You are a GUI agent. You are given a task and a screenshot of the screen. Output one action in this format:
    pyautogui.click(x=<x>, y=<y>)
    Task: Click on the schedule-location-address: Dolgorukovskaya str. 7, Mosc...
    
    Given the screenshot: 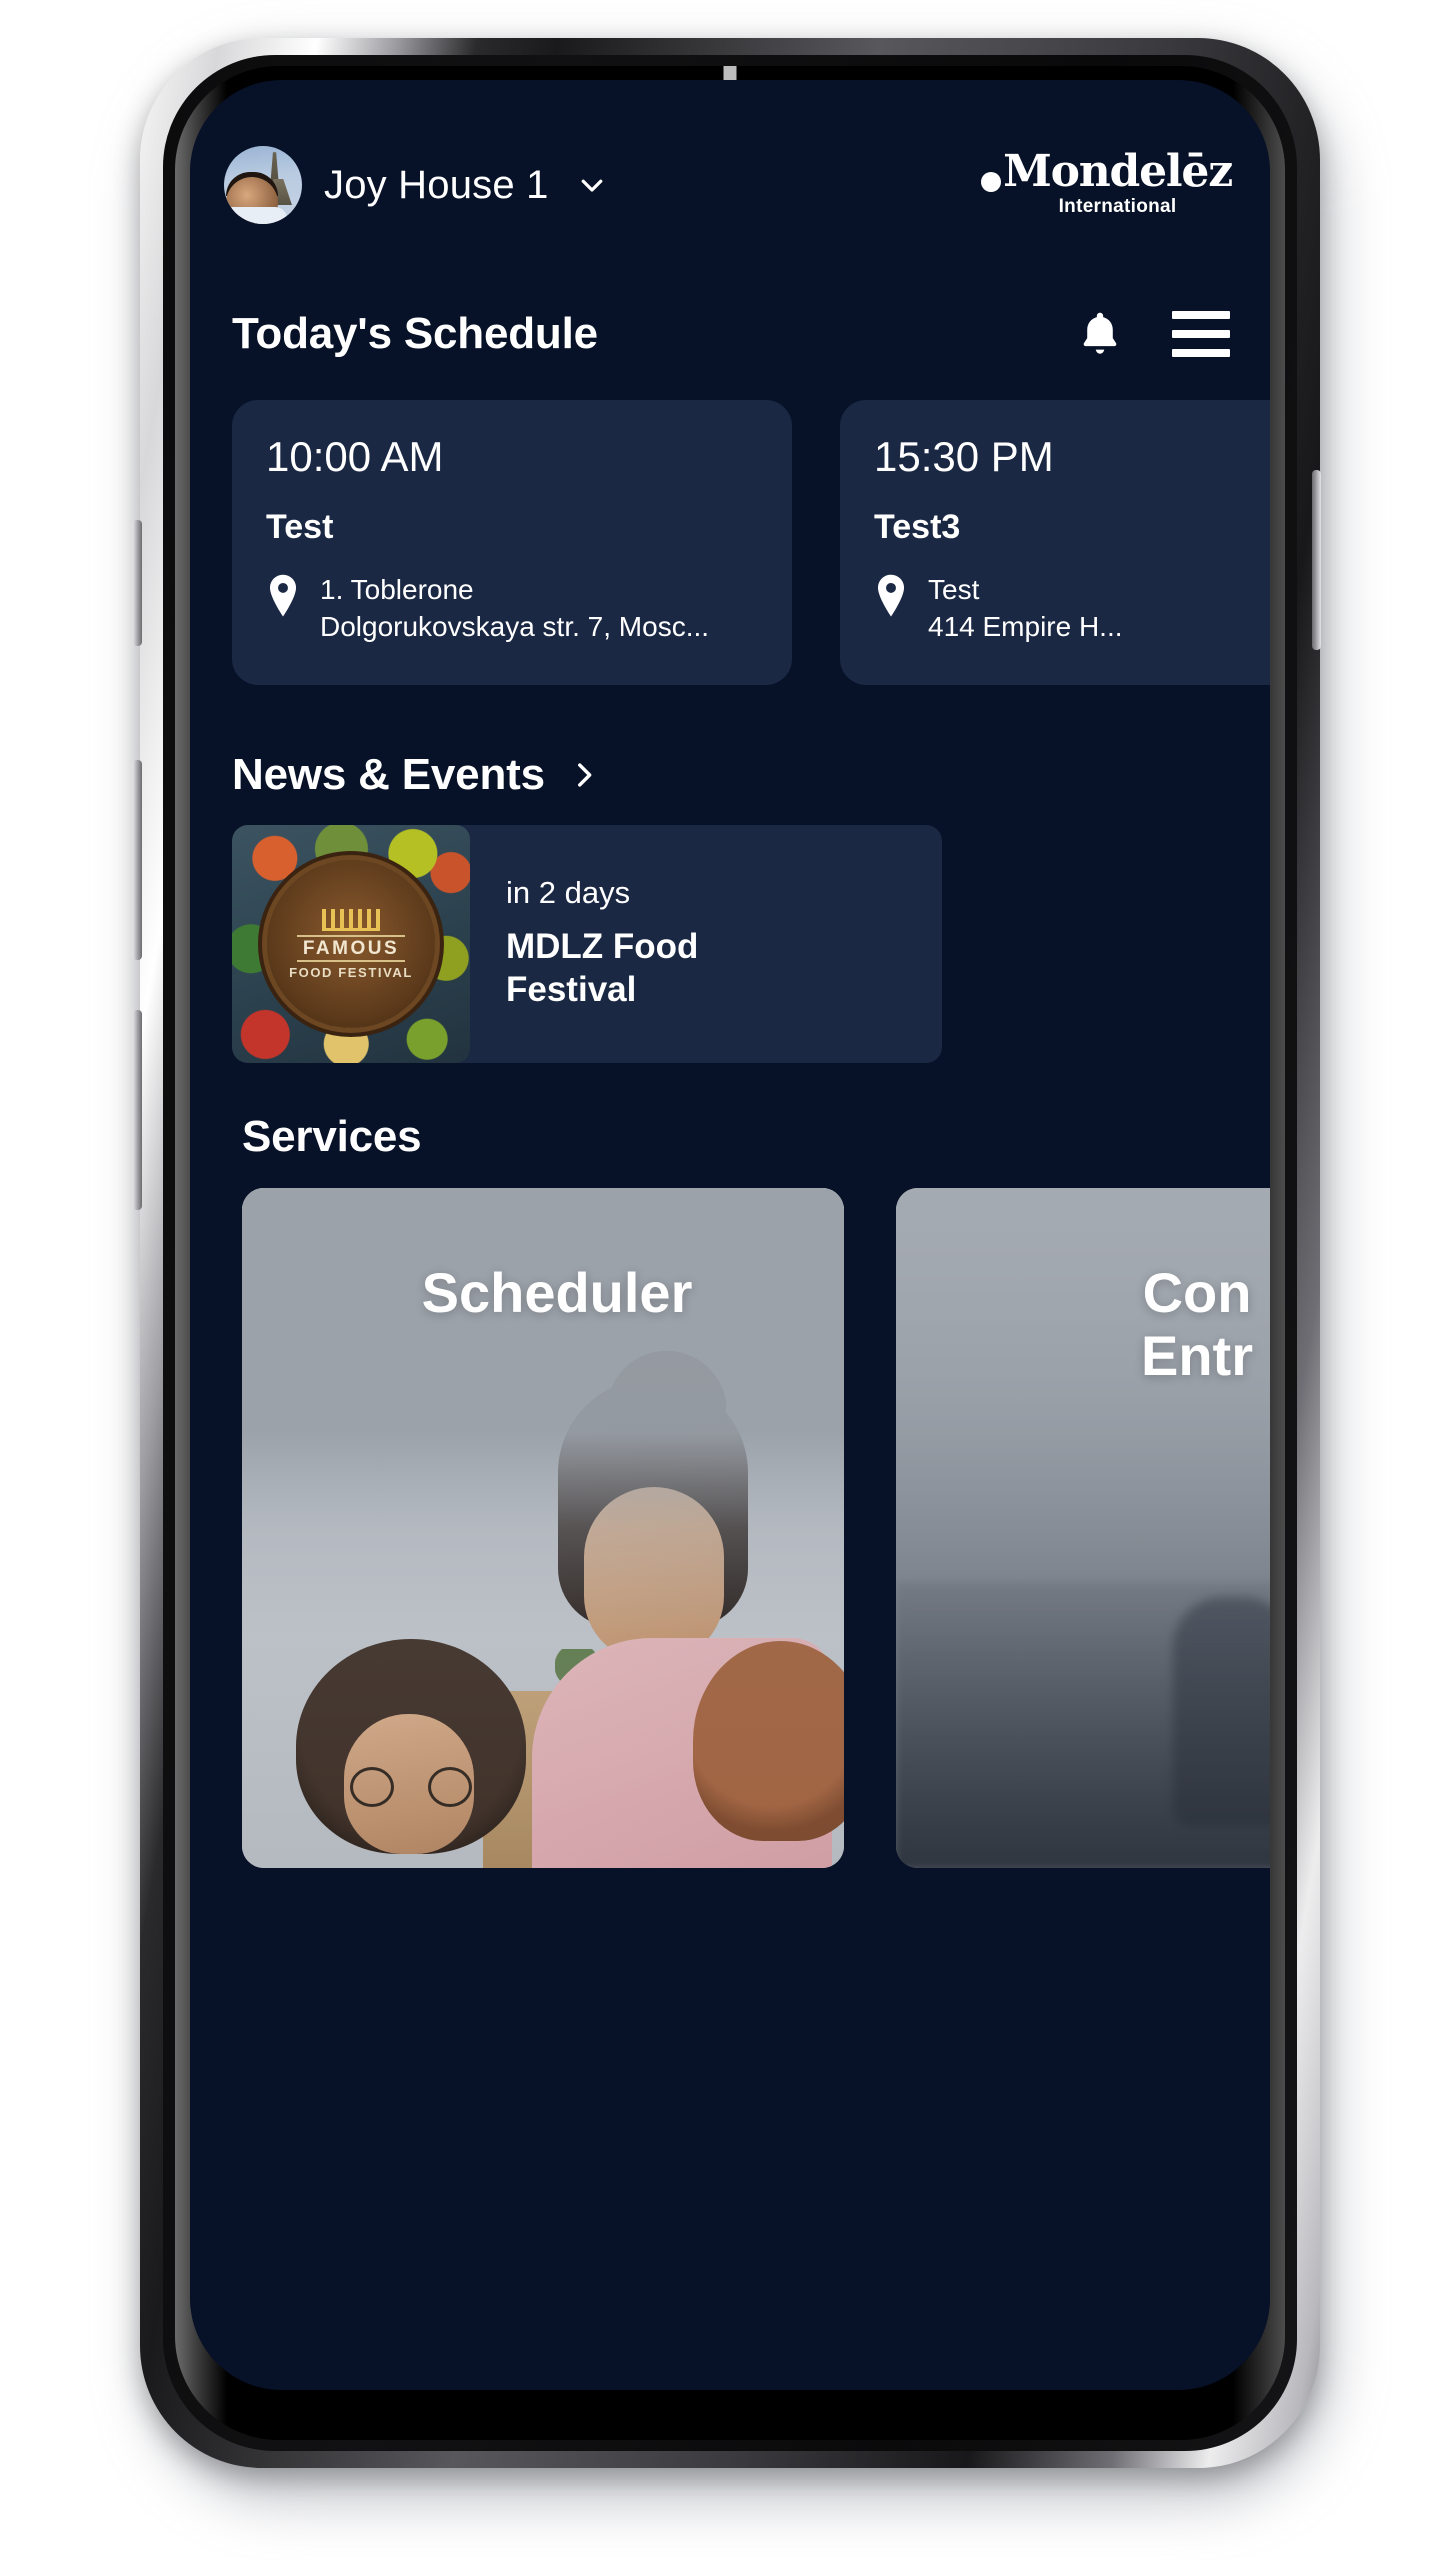 What is the action you would take?
    pyautogui.click(x=515, y=626)
    